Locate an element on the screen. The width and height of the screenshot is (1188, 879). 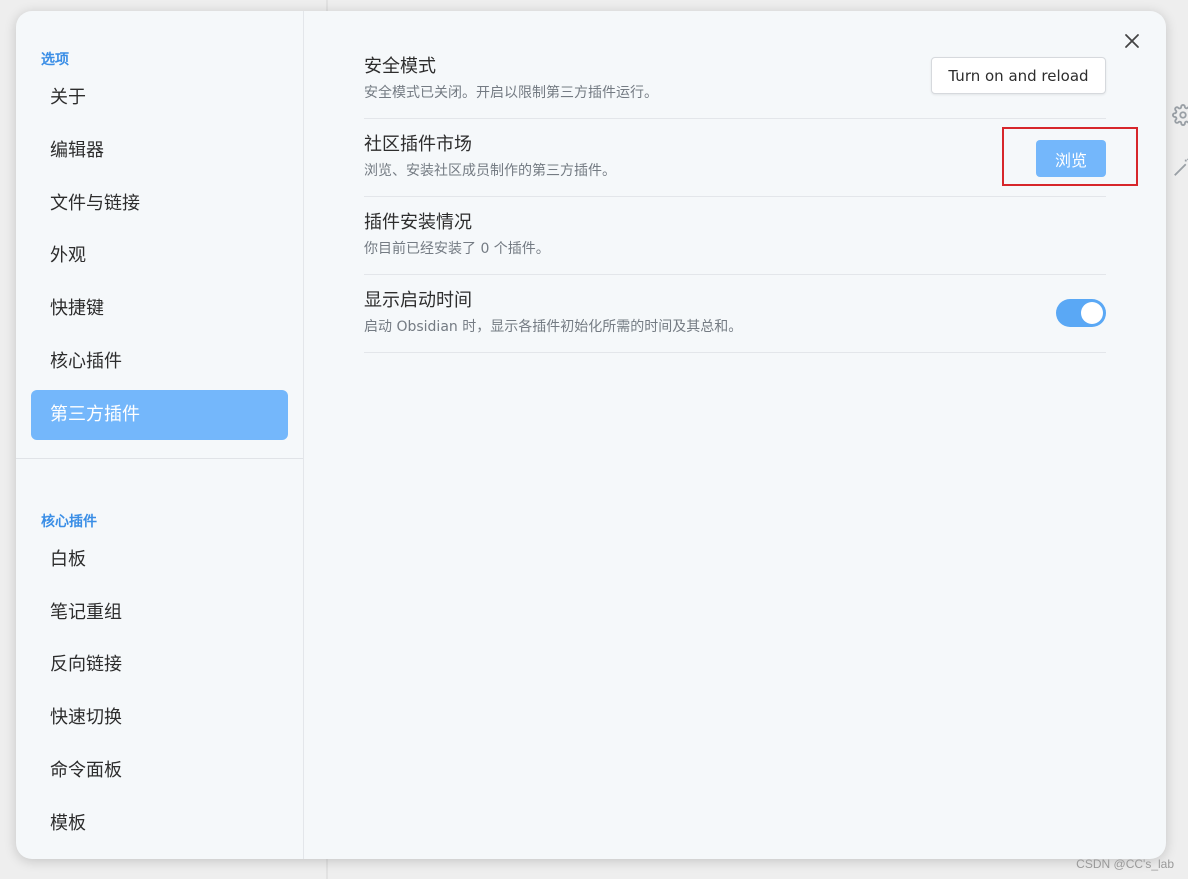
setting-description: 安全模式已关闭。开启以限制第三方插件运行。 is located at coordinates (511, 93).